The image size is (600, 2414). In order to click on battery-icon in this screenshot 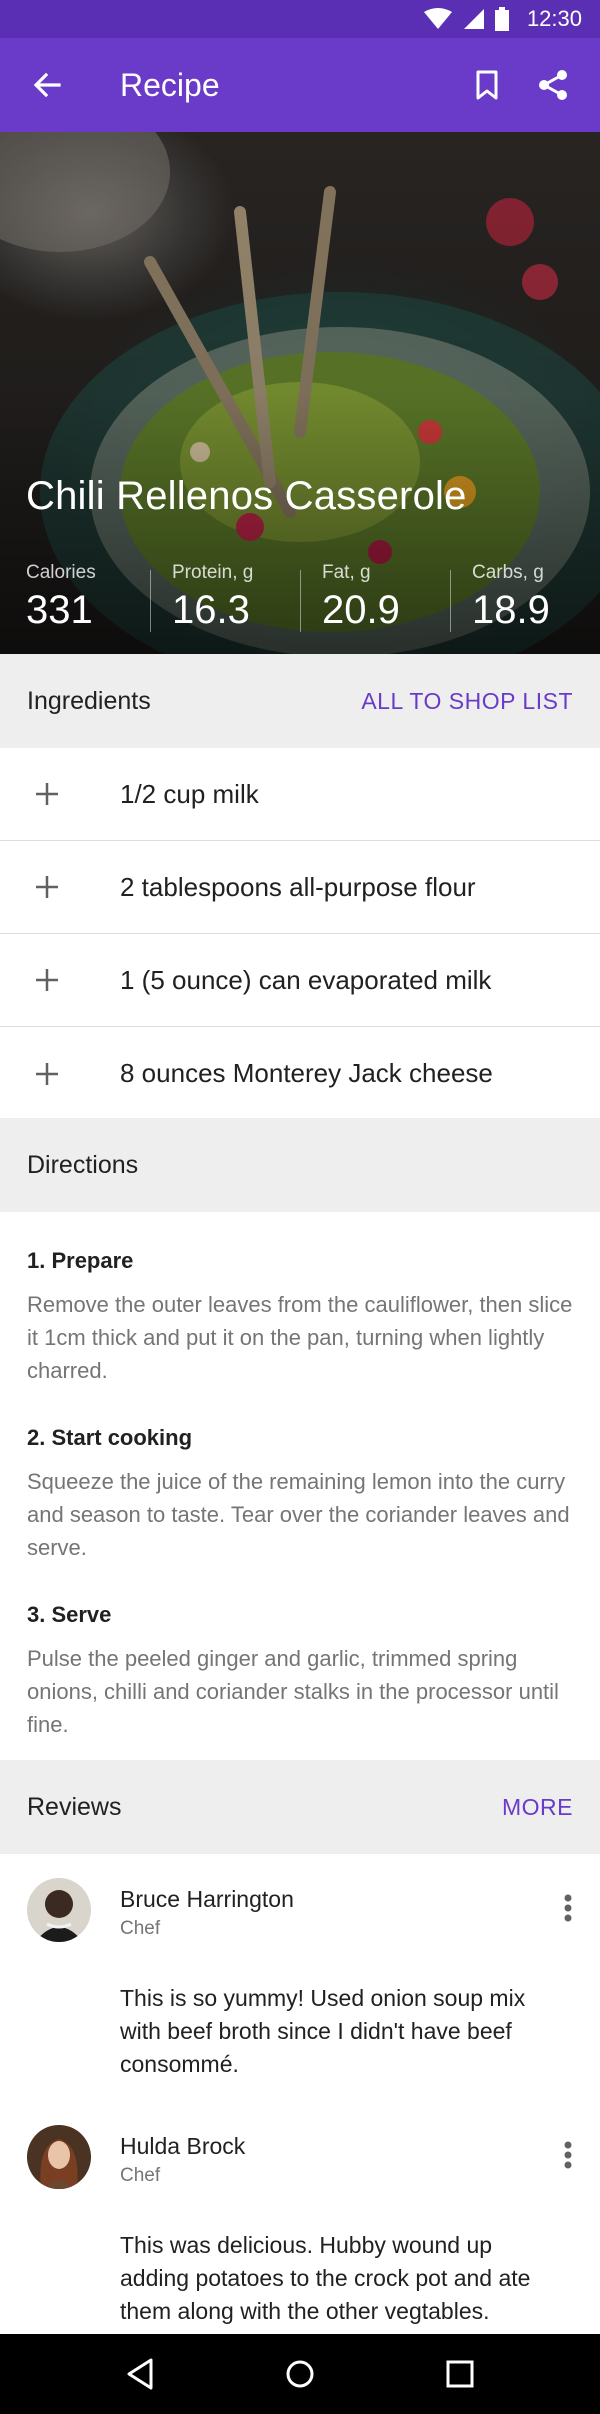, I will do `click(501, 19)`.